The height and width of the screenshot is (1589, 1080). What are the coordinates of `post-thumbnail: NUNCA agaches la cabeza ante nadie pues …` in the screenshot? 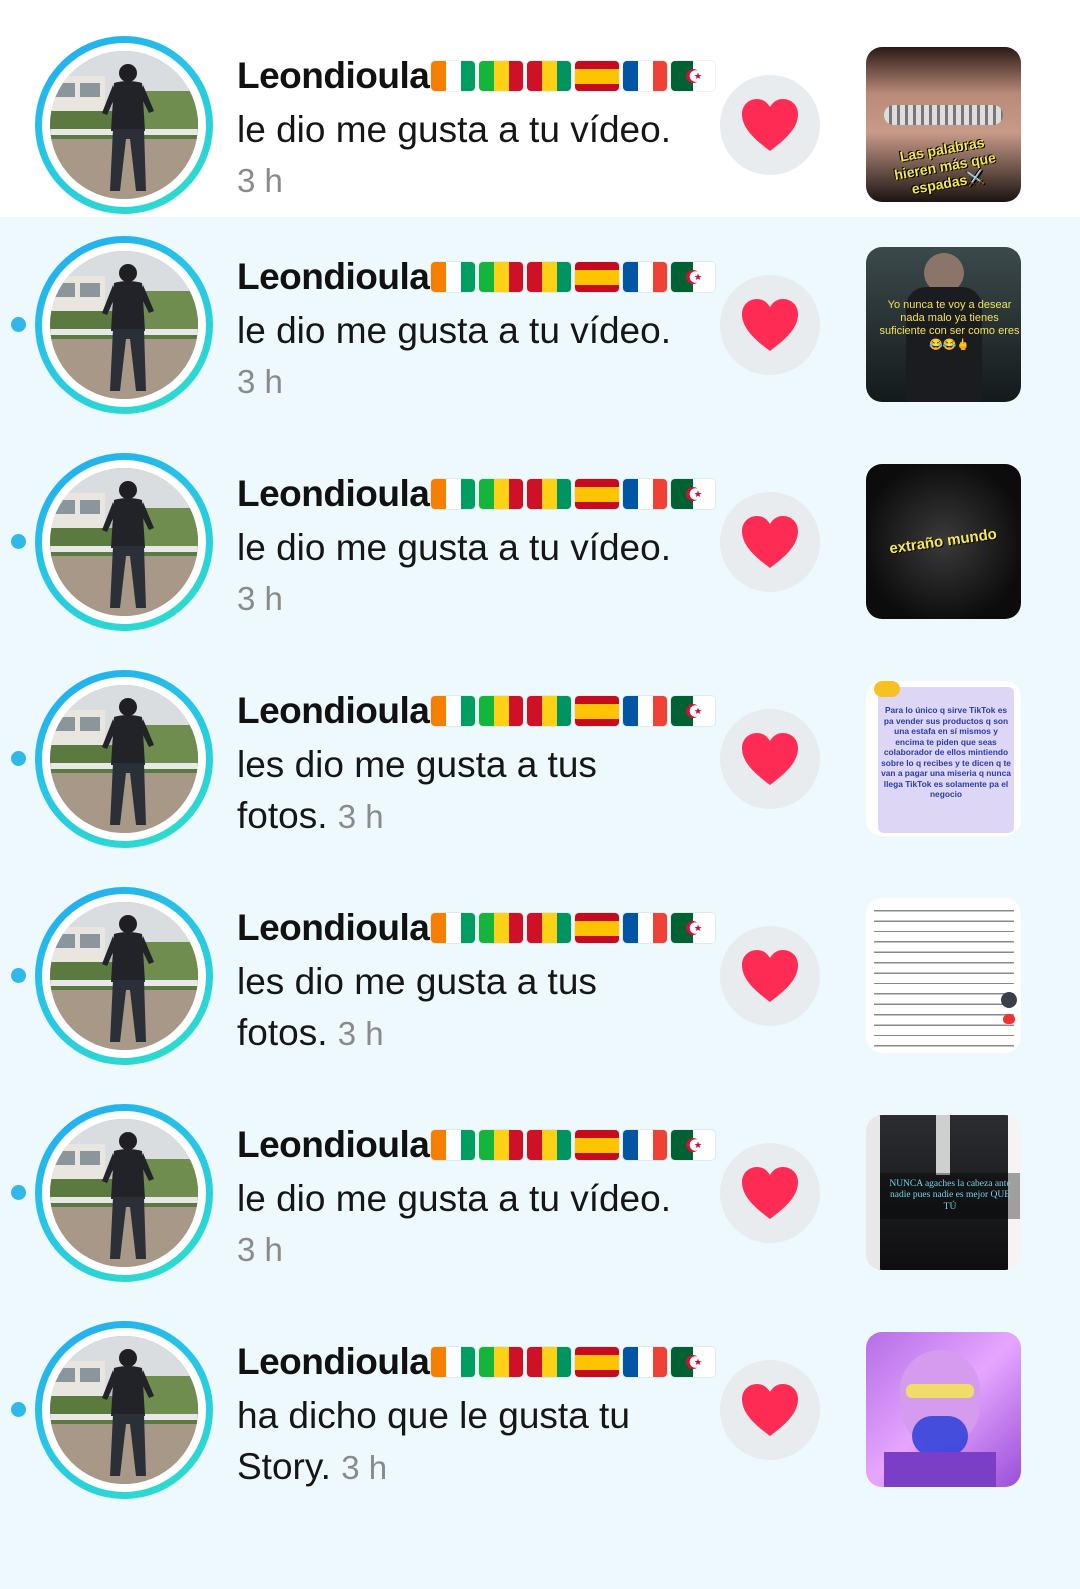 It's located at (943, 1192).